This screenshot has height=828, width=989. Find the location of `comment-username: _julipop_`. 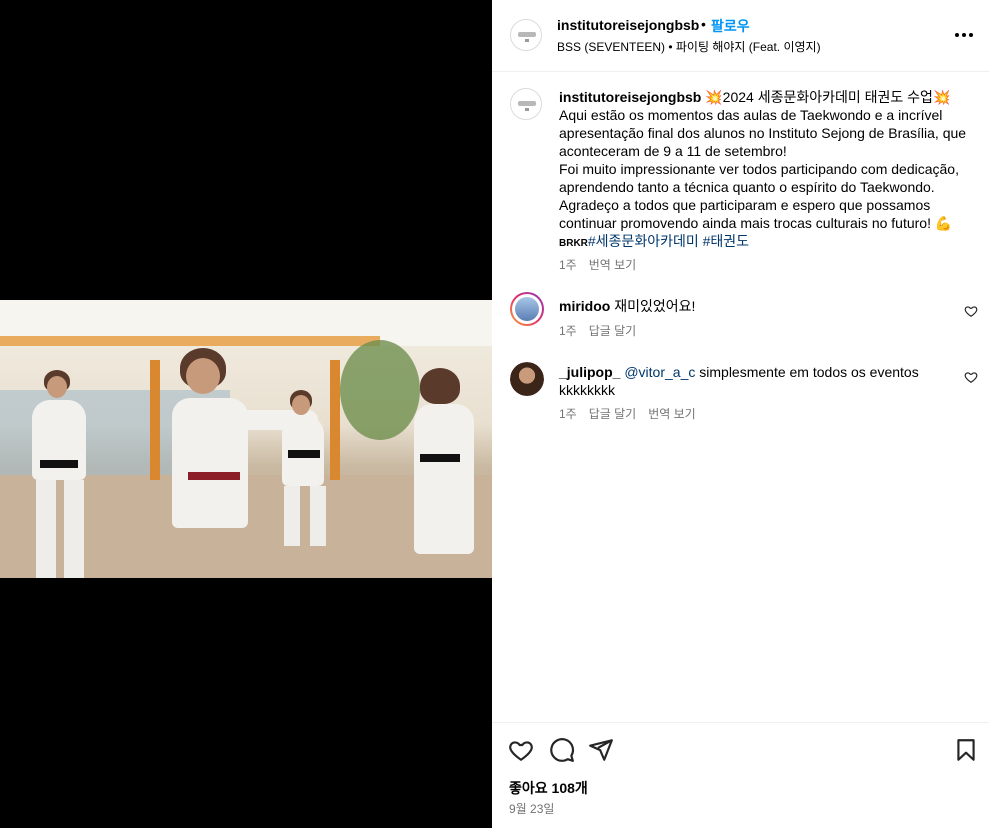

comment-username: _julipop_ is located at coordinates (589, 372).